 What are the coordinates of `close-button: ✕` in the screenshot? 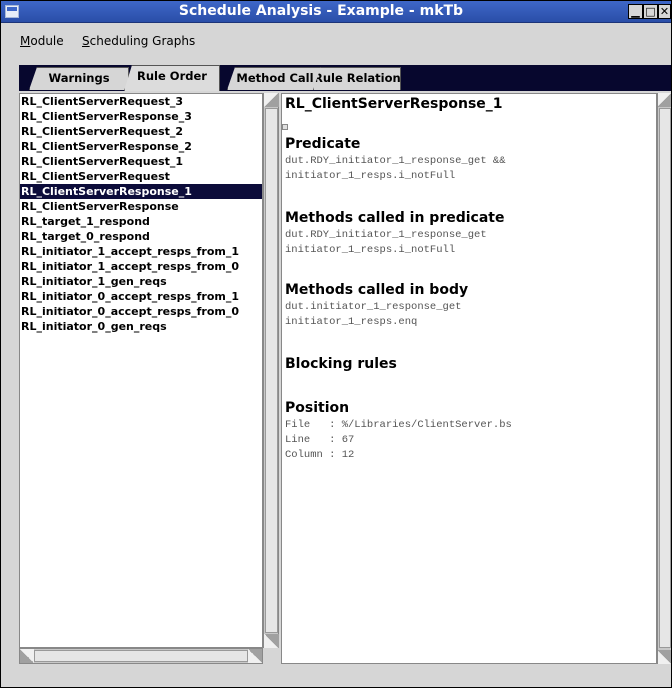 It's located at (664, 11).